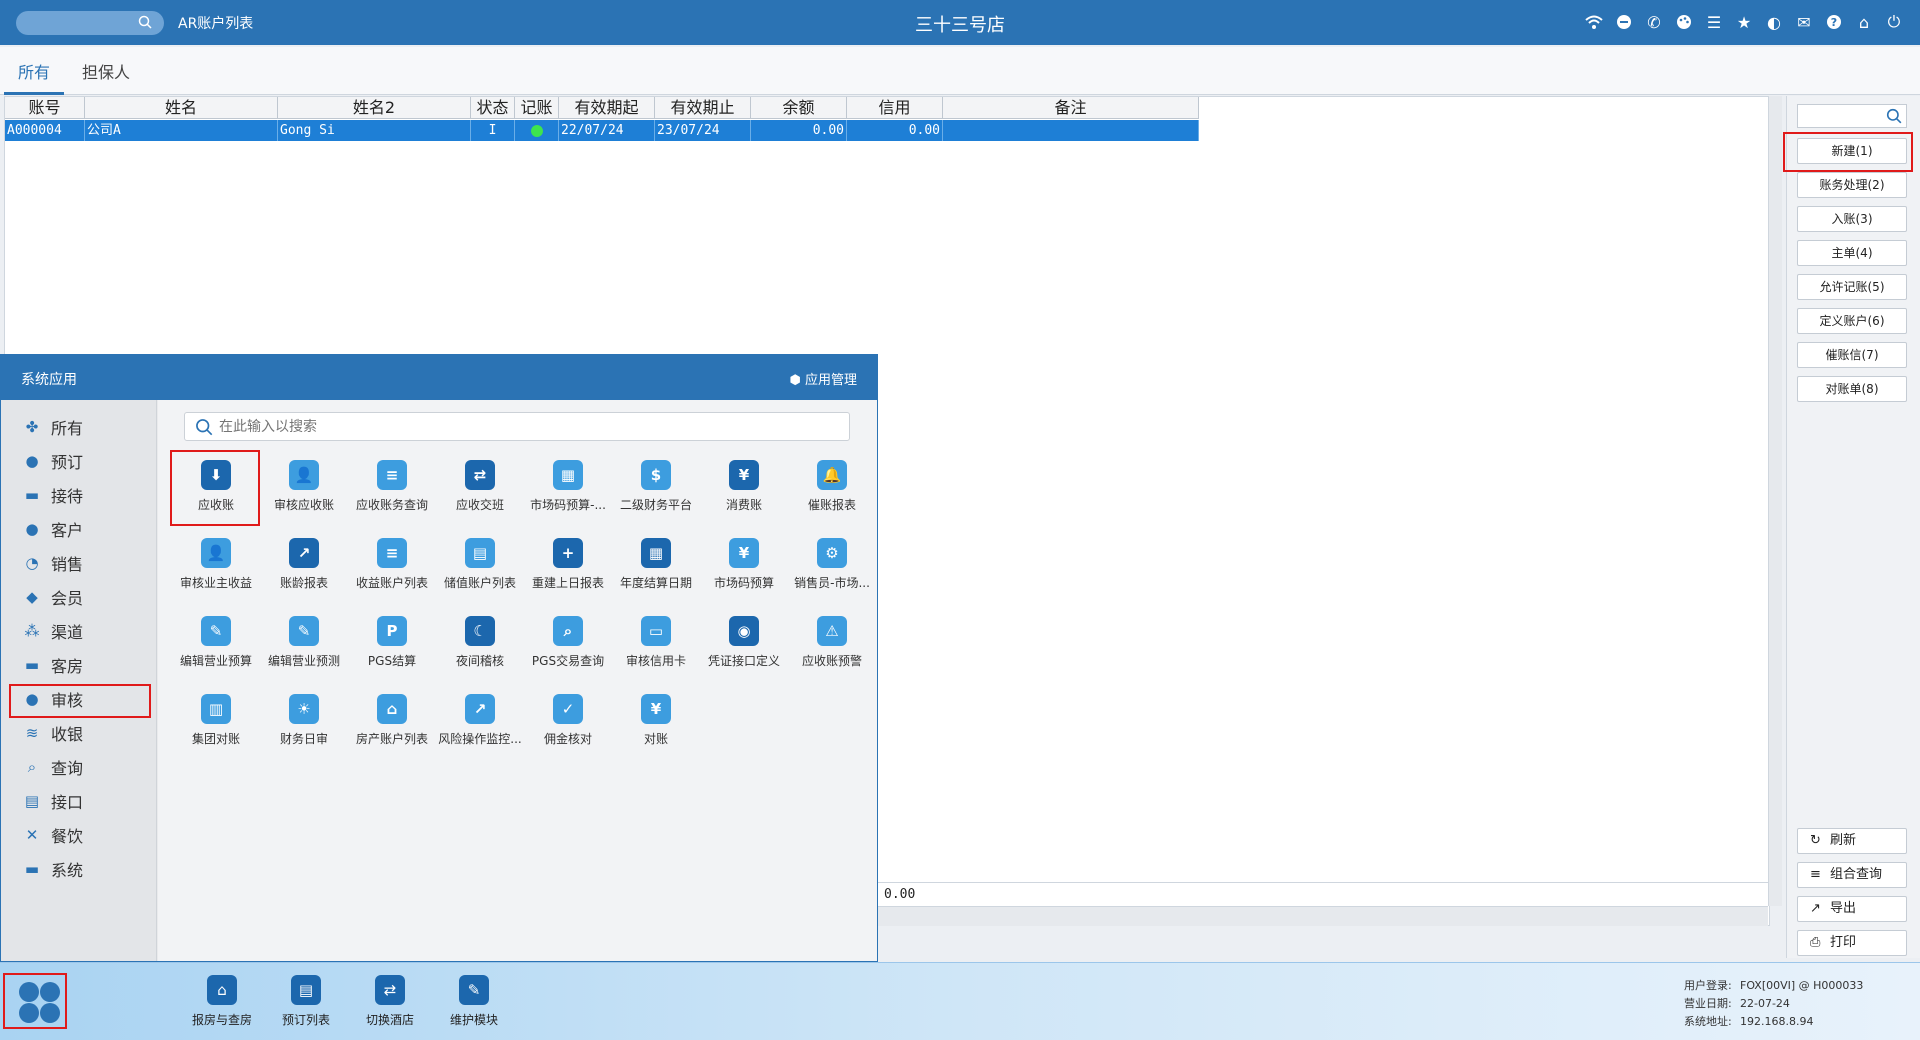  Describe the element at coordinates (392, 571) in the screenshot. I see `app-tile: ≡ 收益账户列表` at that location.